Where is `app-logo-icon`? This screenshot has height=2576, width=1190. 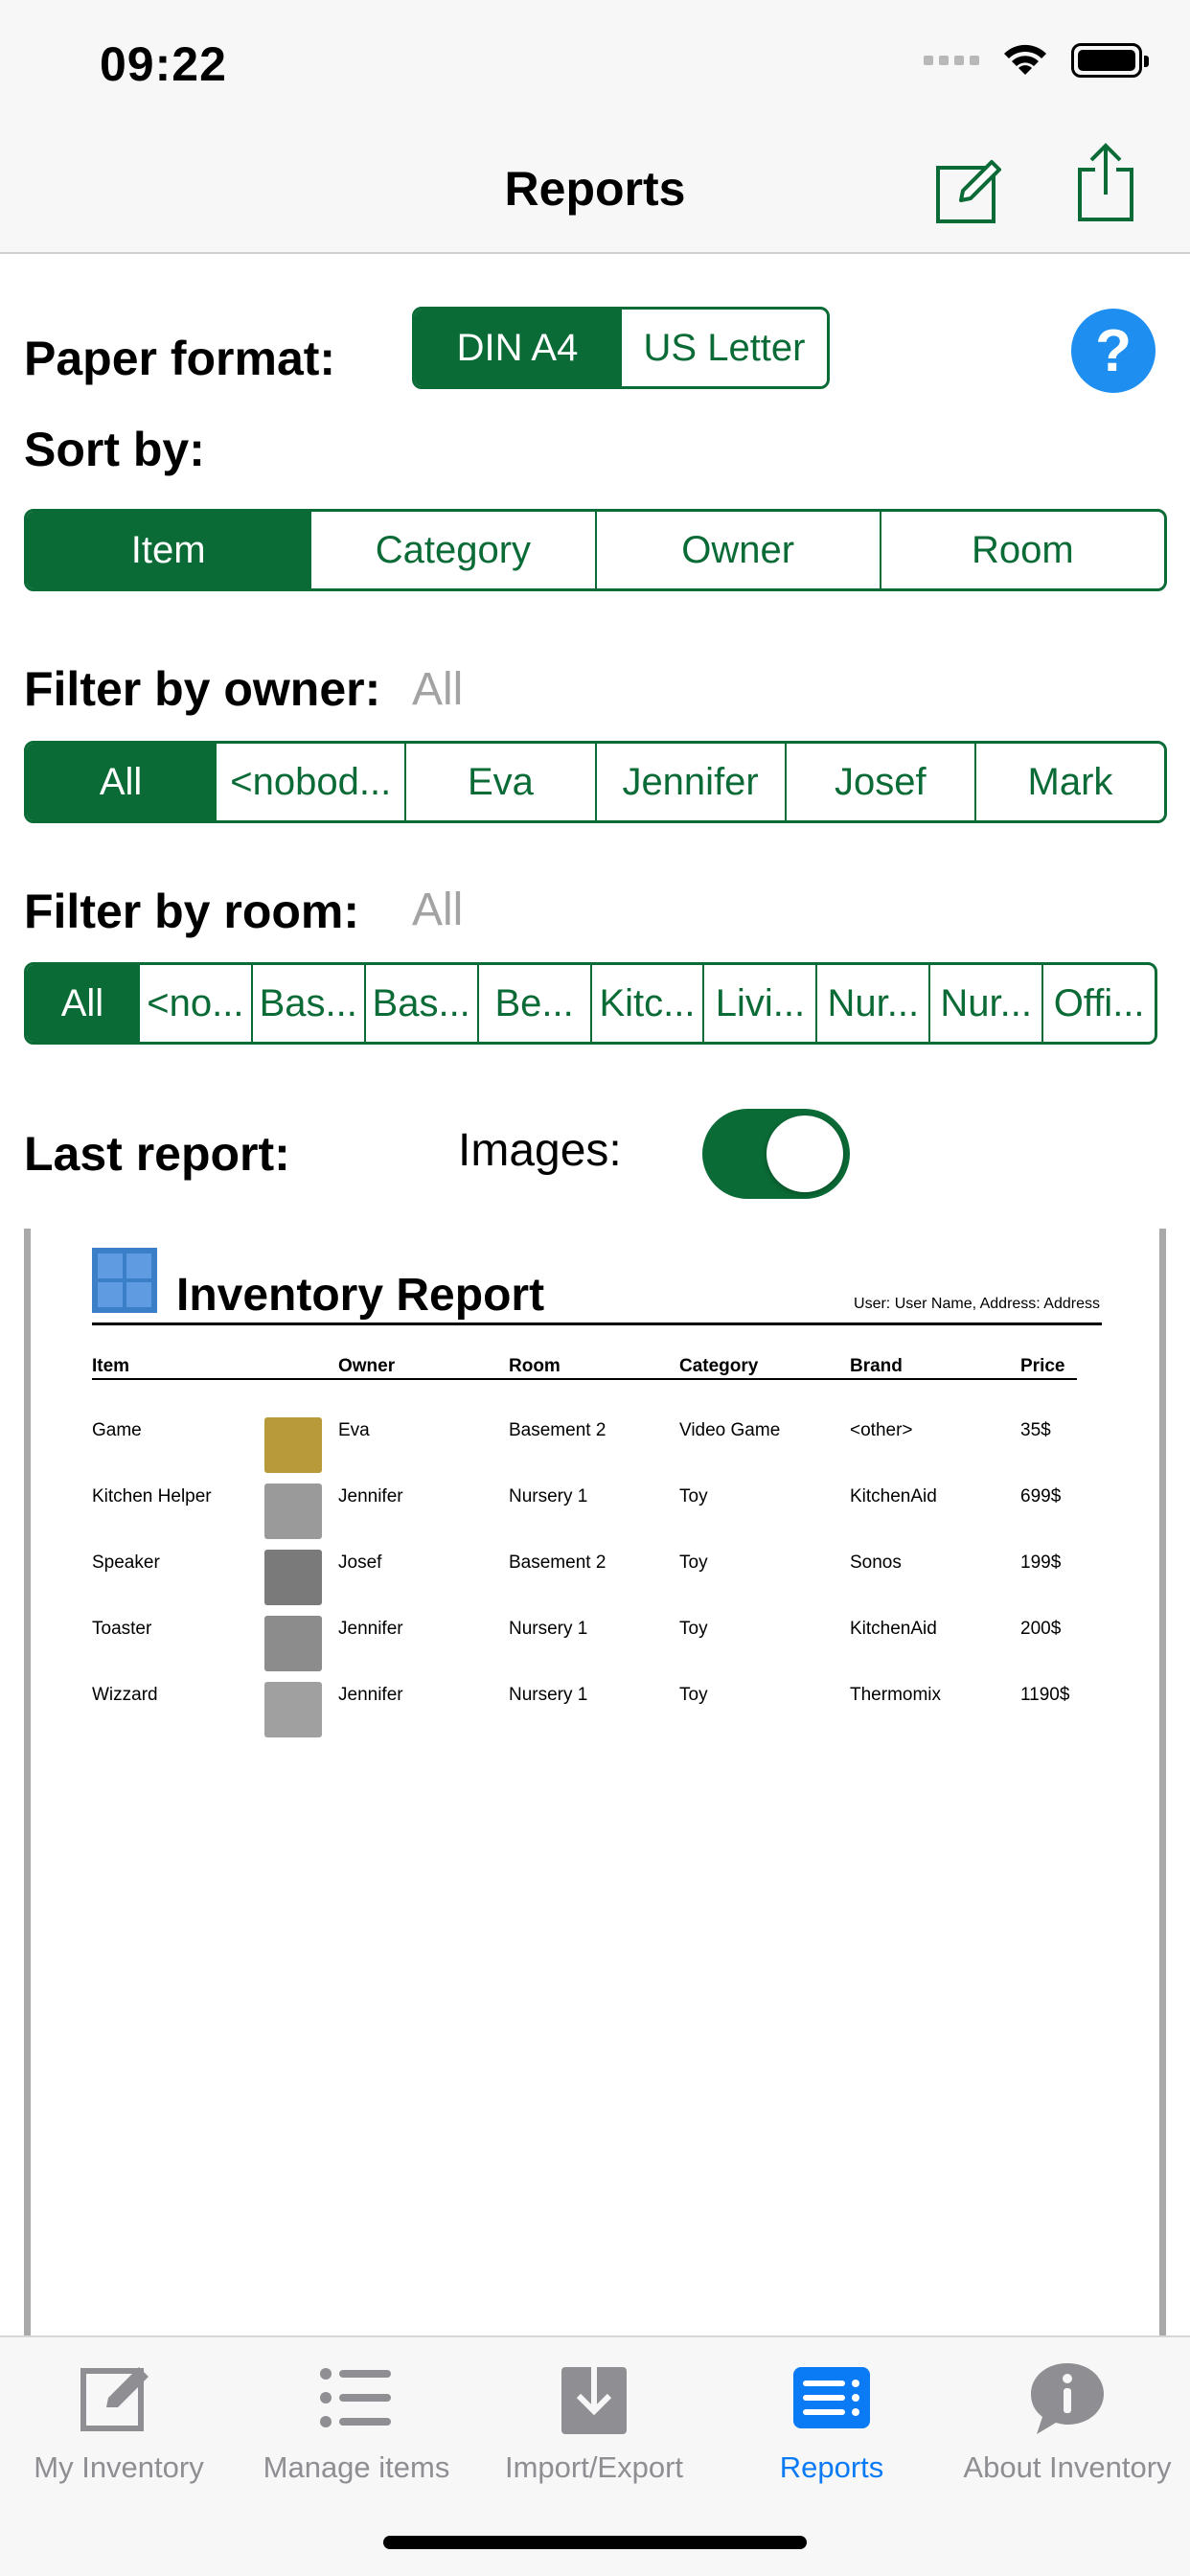
app-logo-icon is located at coordinates (125, 1280).